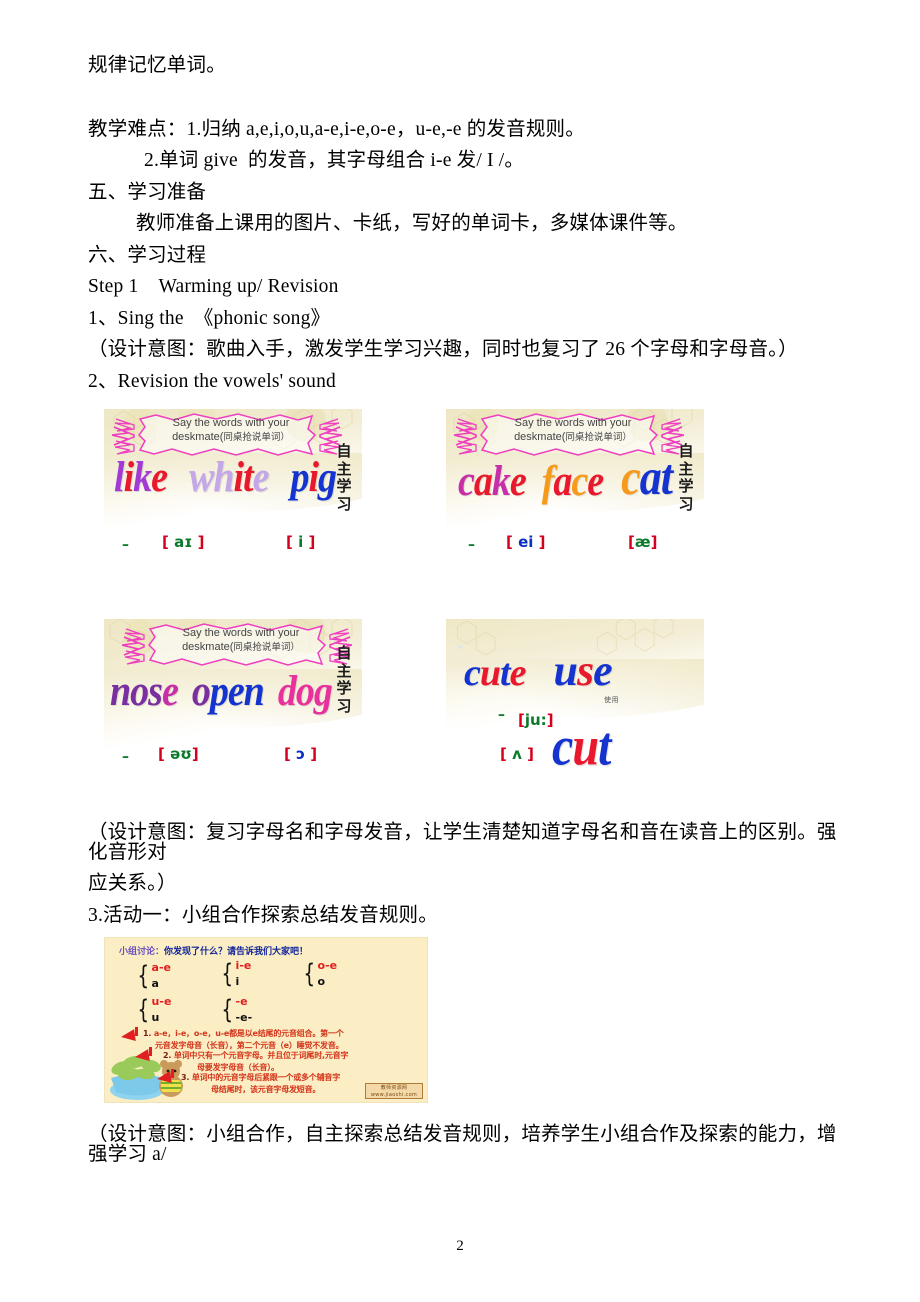 This screenshot has height=1302, width=920. I want to click on phonetic-ae: [æ], so click(643, 542).